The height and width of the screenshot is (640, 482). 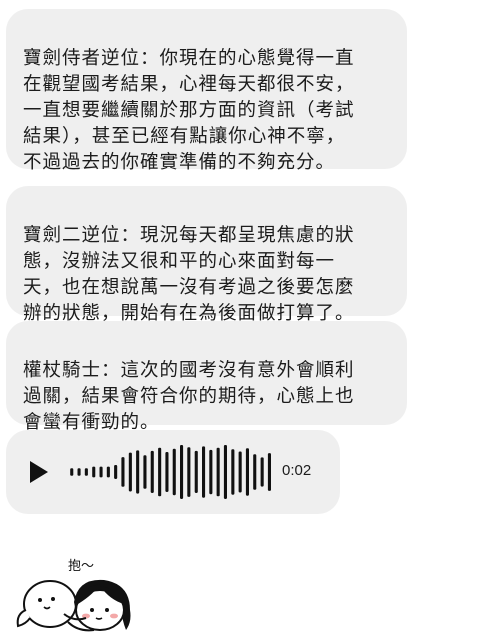 What do you see at coordinates (297, 470) in the screenshot?
I see `voice-duration: 0:02` at bounding box center [297, 470].